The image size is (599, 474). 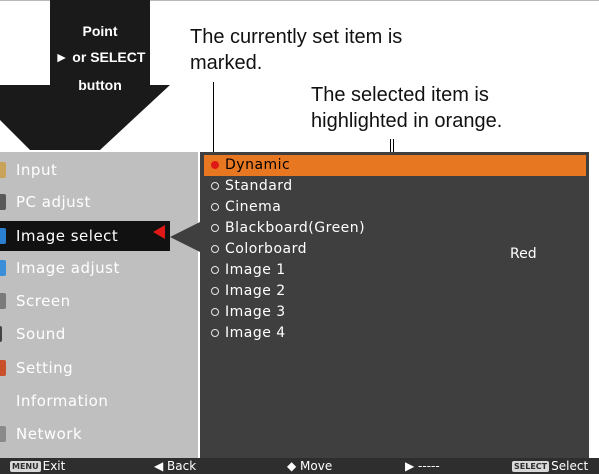 What do you see at coordinates (99, 434) in the screenshot?
I see `menu-item-network: Network` at bounding box center [99, 434].